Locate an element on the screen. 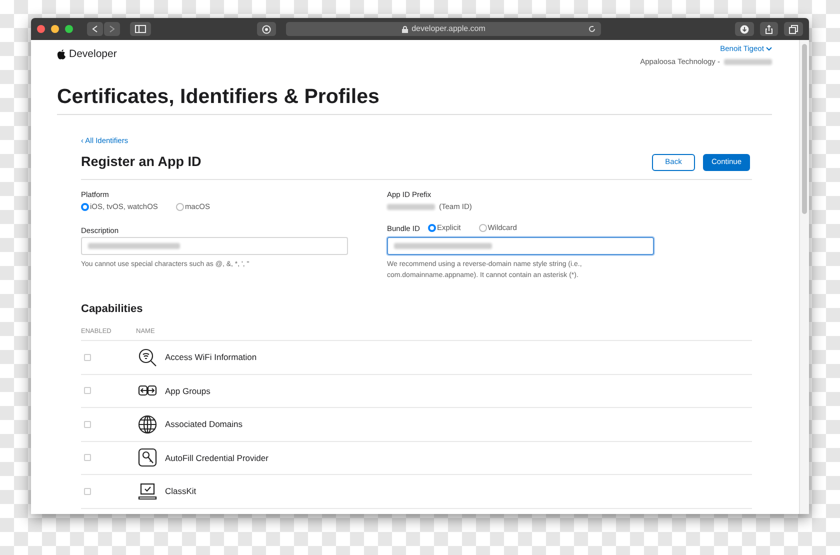 This screenshot has width=840, height=555. url-text: developer.apple.com is located at coordinates (449, 29).